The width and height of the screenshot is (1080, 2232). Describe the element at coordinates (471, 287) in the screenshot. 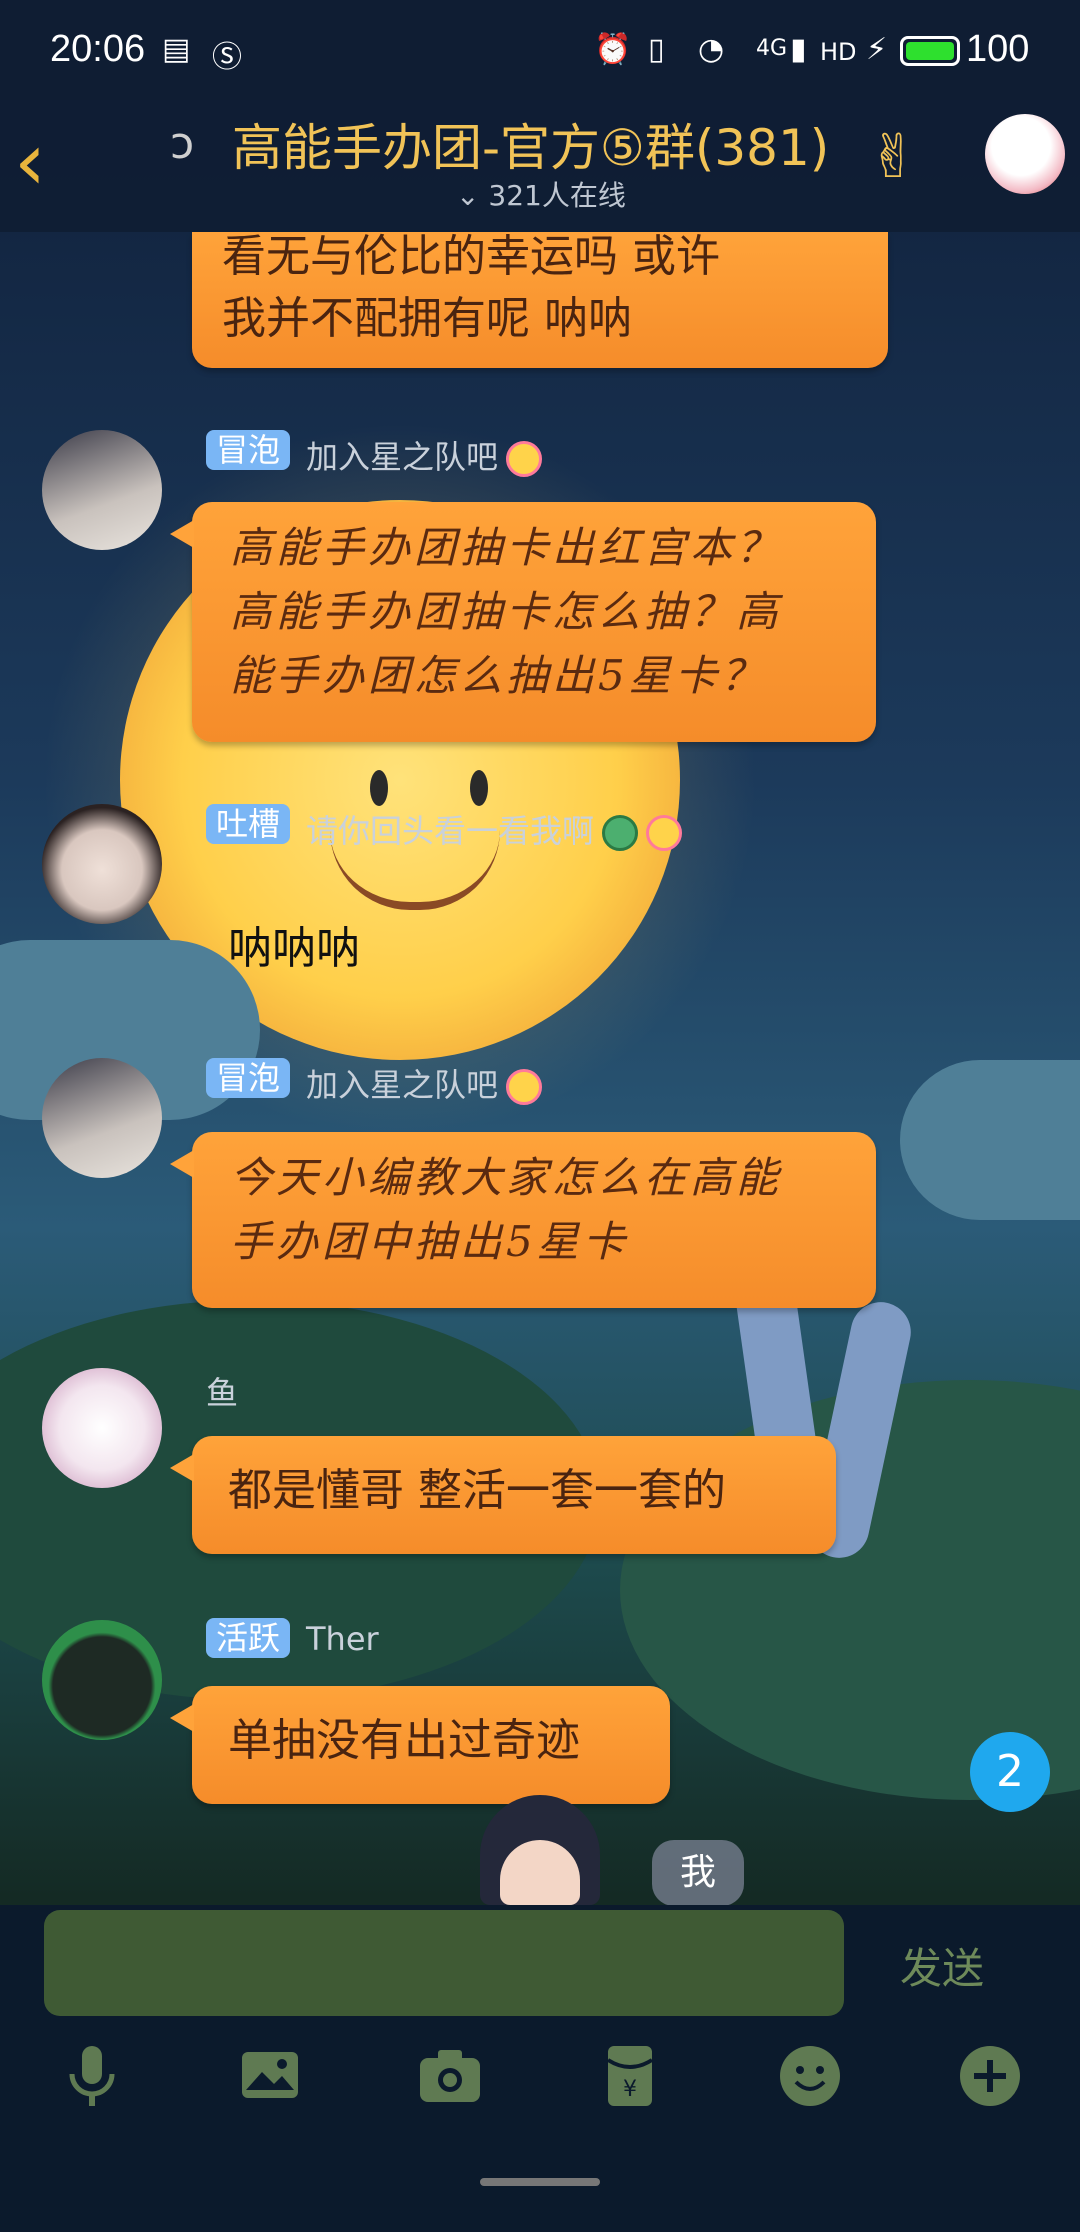

I see `message-text: 看无与伦比的幸运吗 或许 我并不配拥有呢 呐呐` at that location.